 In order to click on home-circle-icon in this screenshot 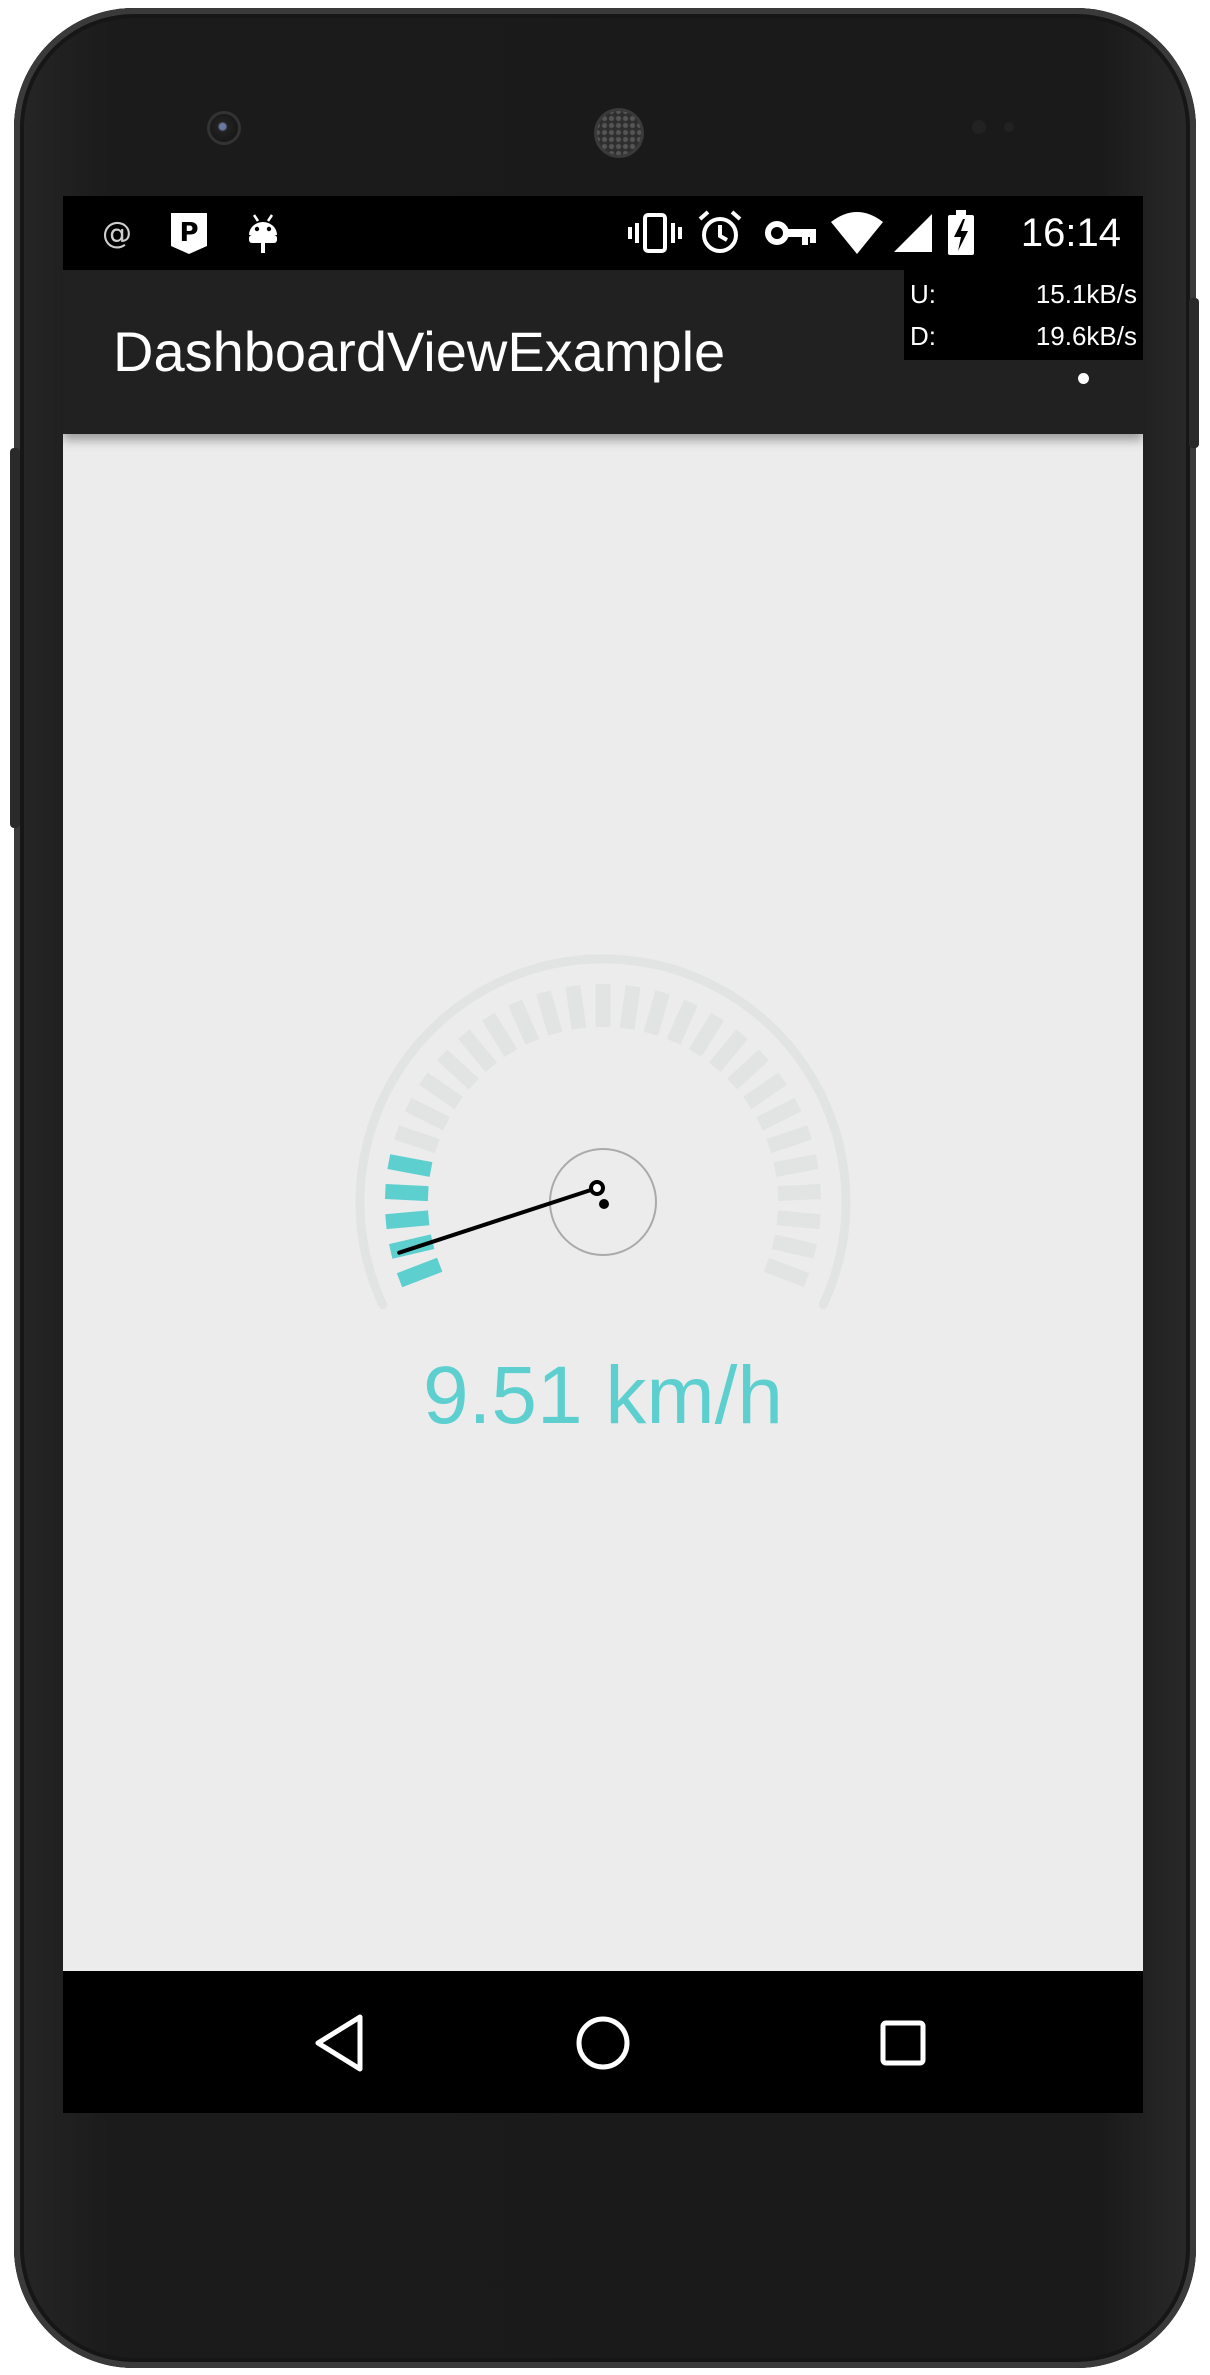, I will do `click(603, 2043)`.